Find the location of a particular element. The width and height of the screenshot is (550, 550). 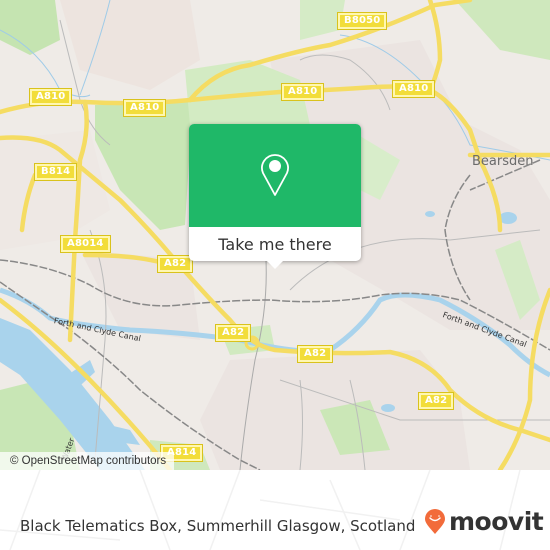

map-pin-icon is located at coordinates (275, 175).